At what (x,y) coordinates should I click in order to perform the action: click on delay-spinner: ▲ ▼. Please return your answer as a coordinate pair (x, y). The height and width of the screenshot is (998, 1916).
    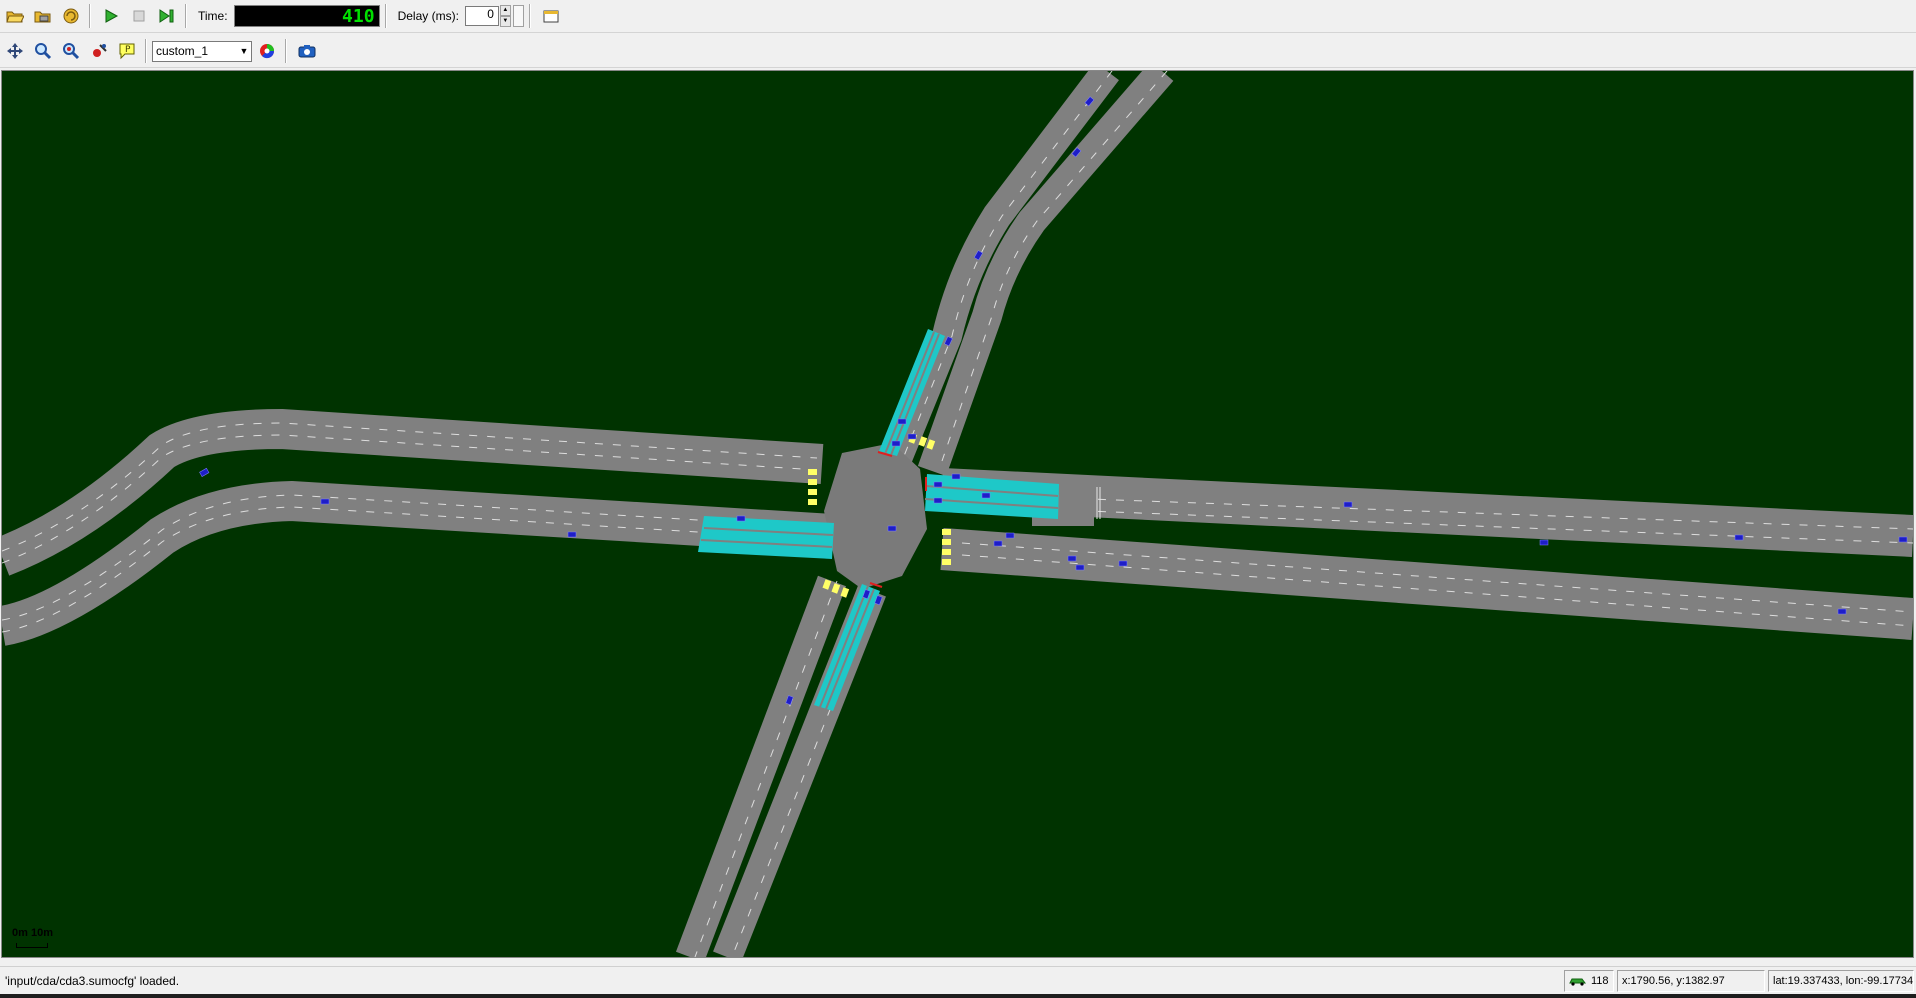
    Looking at the image, I should click on (505, 16).